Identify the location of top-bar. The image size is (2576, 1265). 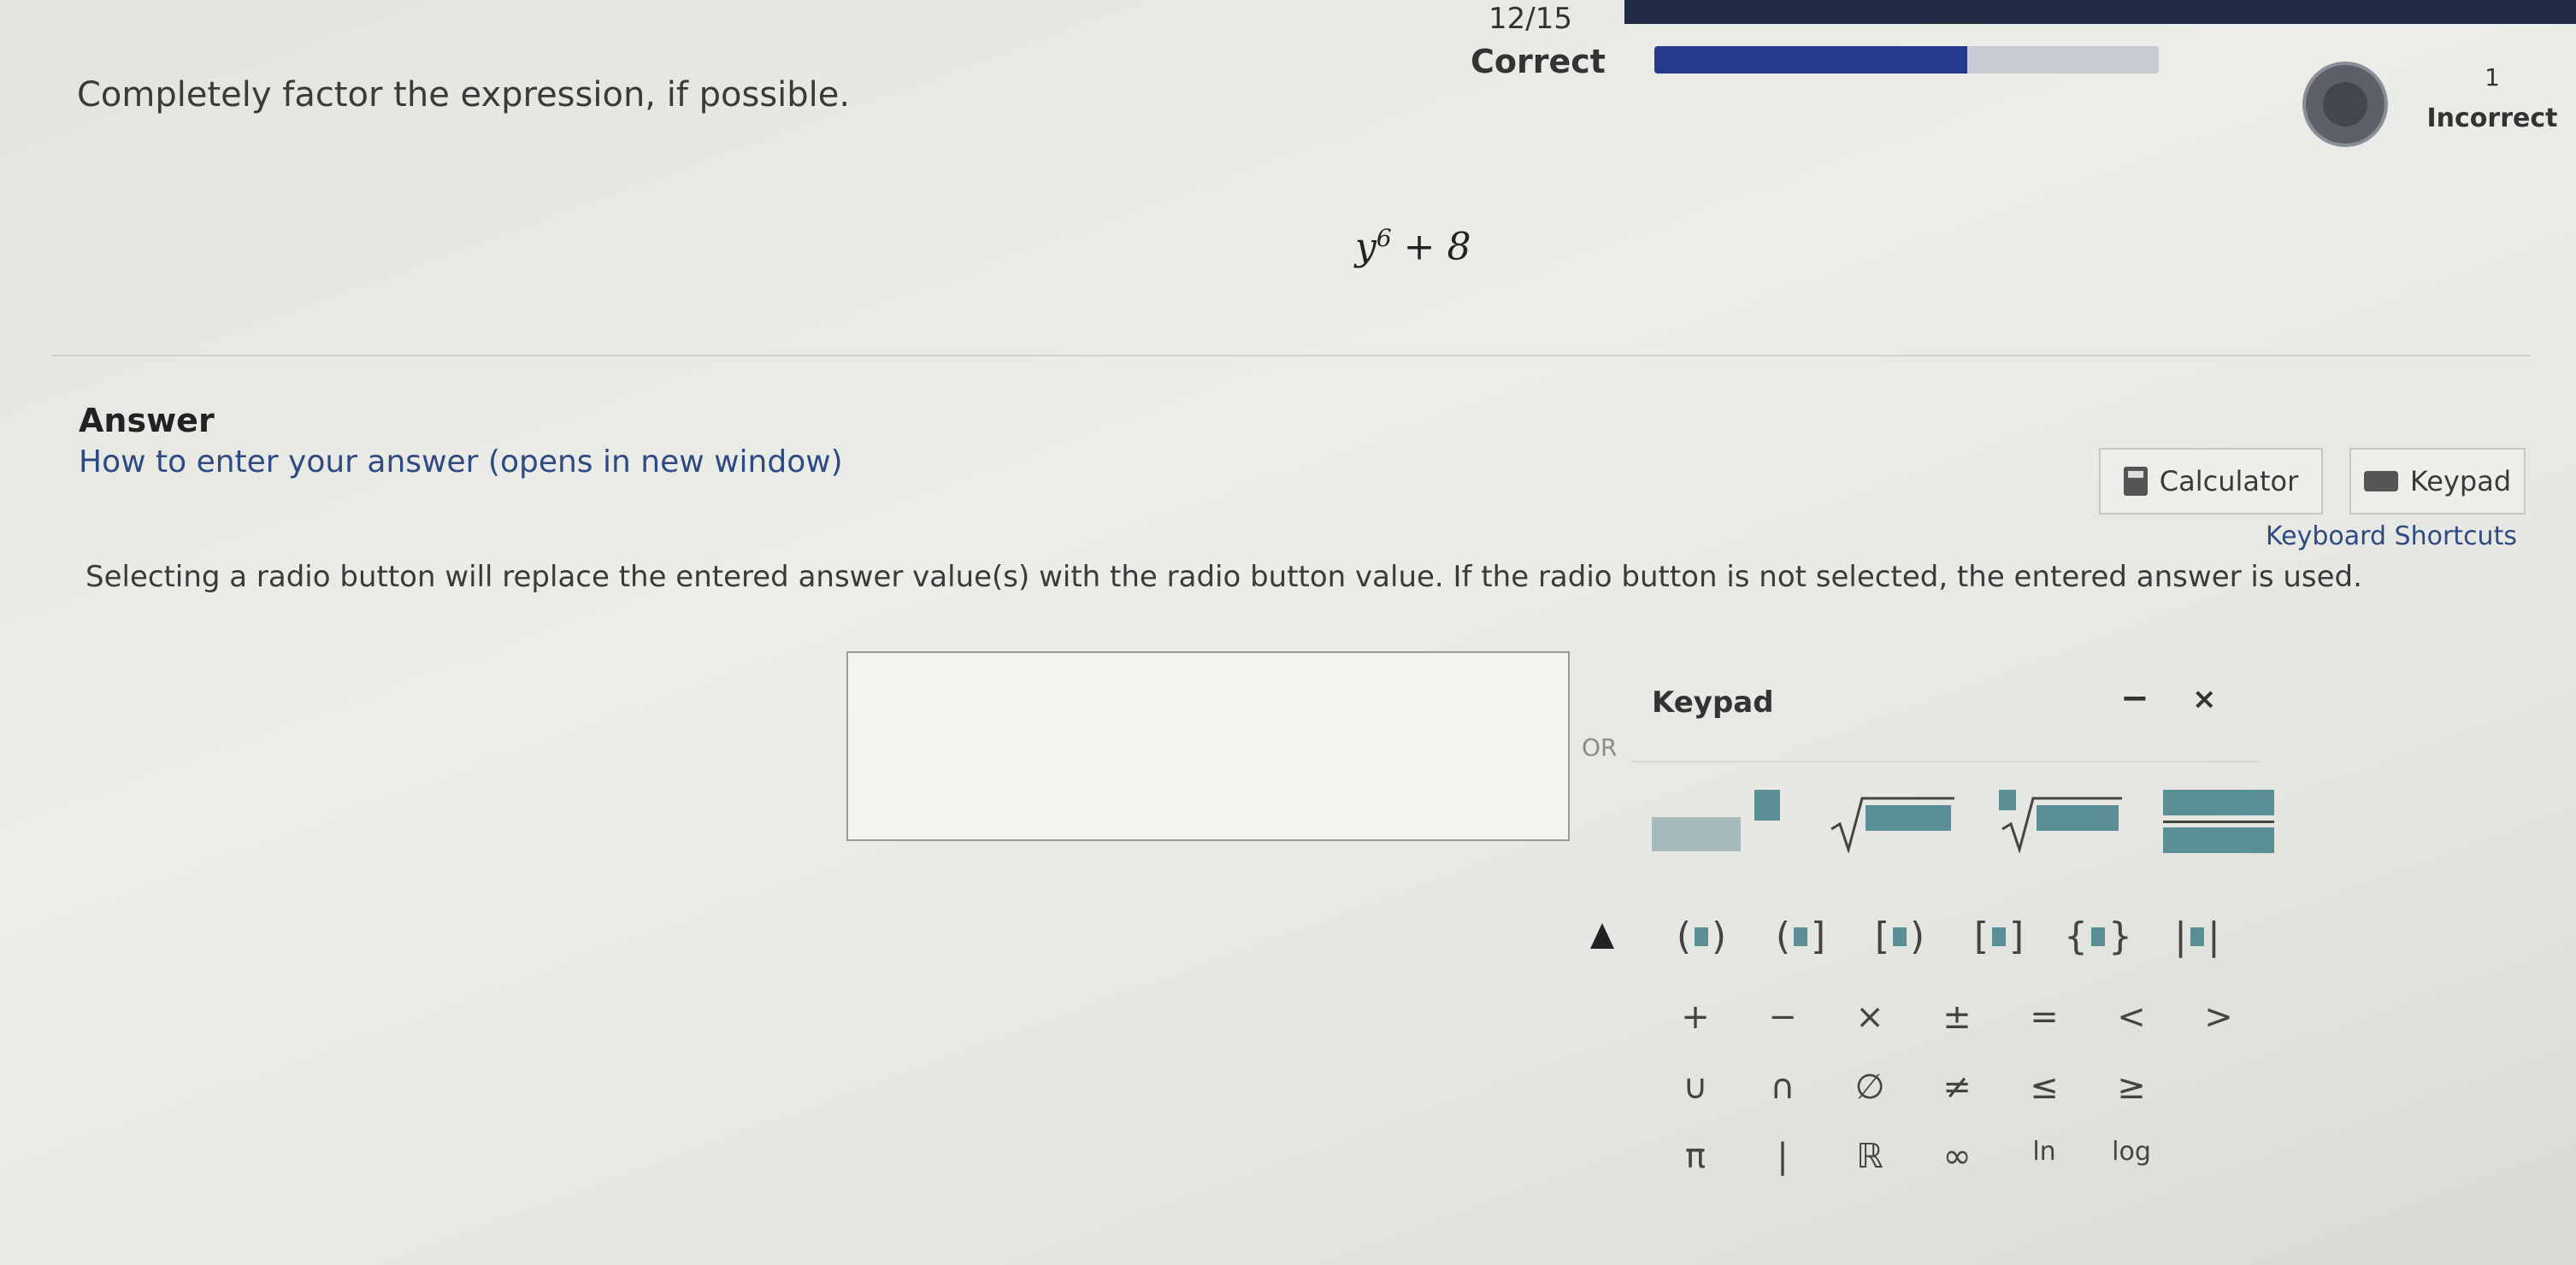
(2100, 12).